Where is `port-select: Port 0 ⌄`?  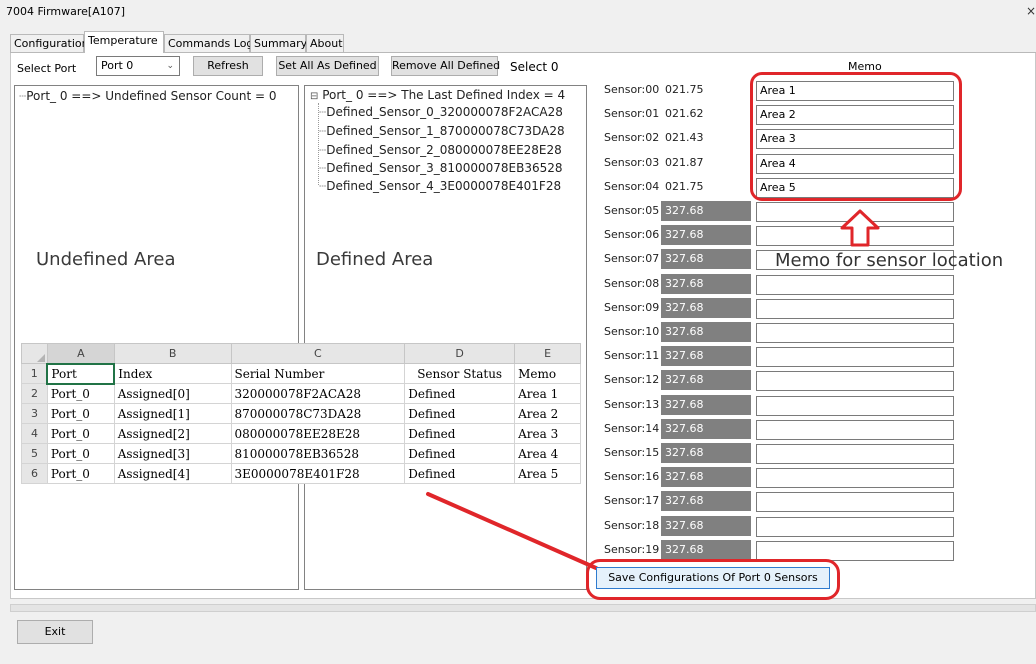 port-select: Port 0 ⌄ is located at coordinates (138, 66).